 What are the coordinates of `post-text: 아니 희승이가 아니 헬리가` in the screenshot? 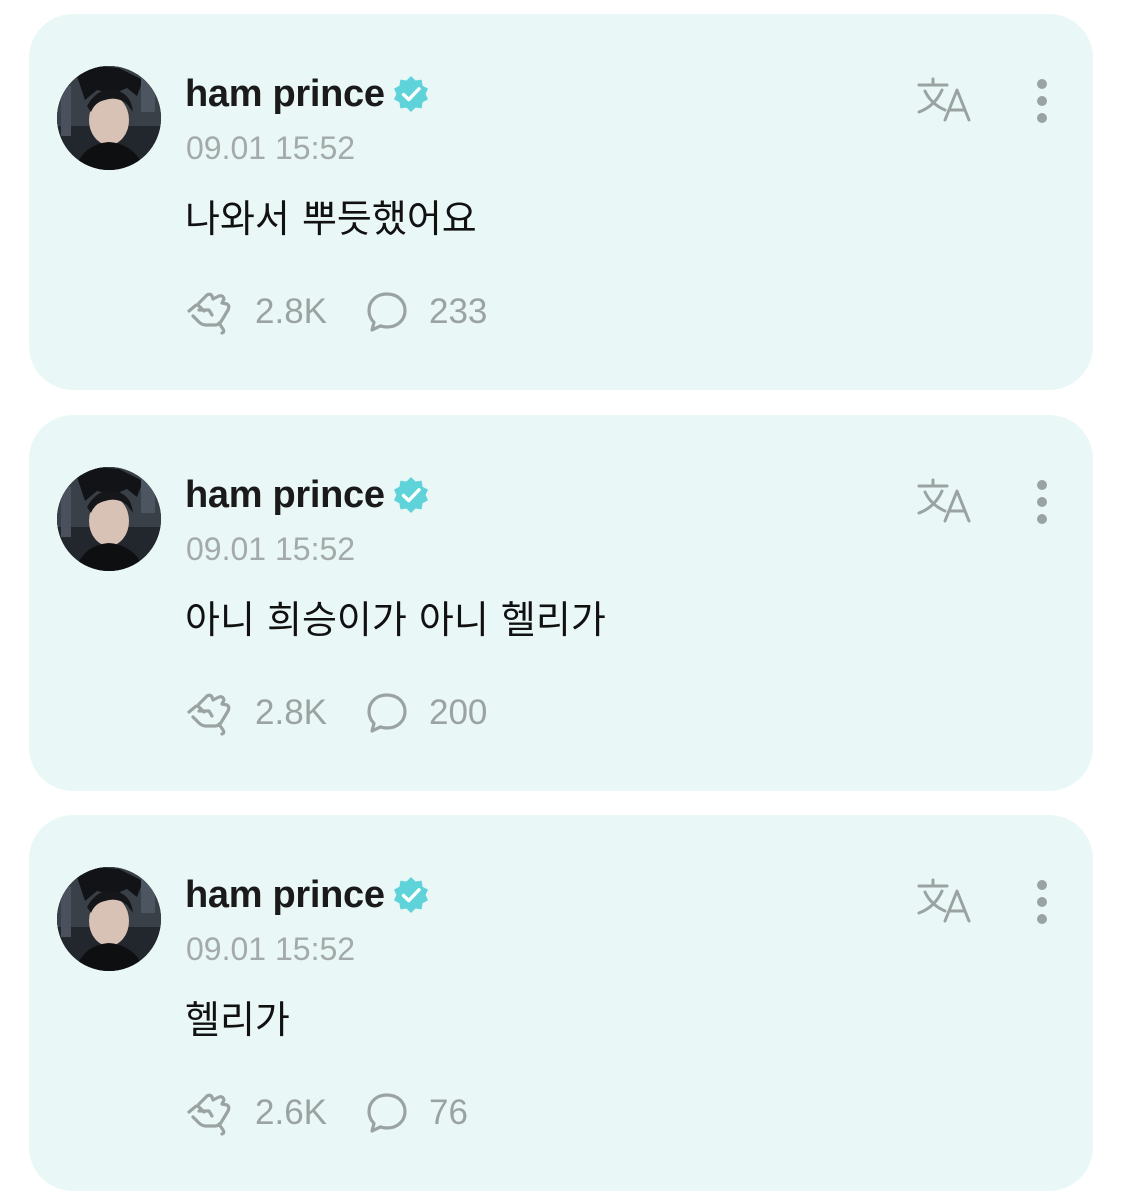 It's located at (395, 620).